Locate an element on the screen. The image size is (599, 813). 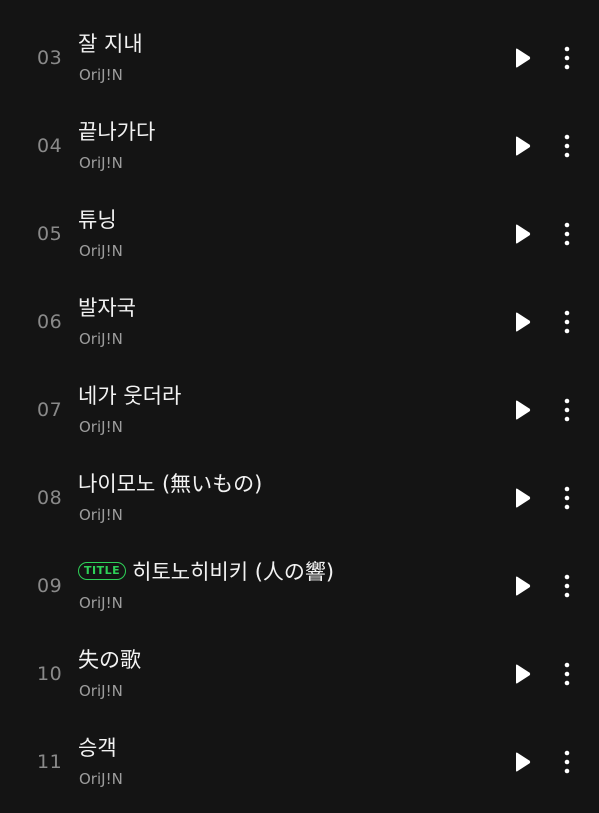
track-title-line: 발자국 is located at coordinates (107, 307).